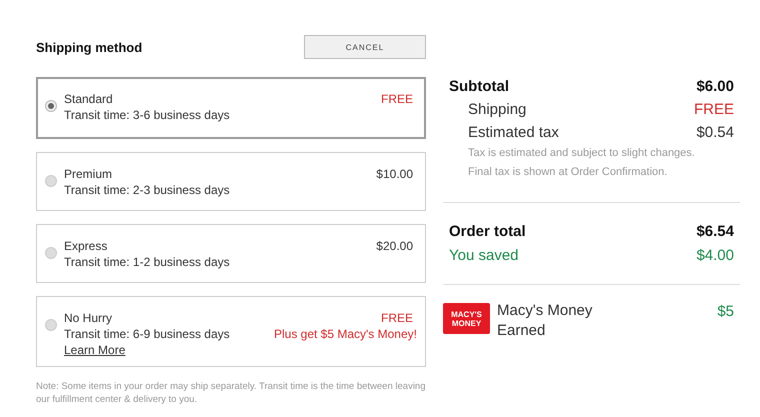 This screenshot has height=417, width=760. Describe the element at coordinates (521, 331) in the screenshot. I see `reward-label: Earned` at that location.